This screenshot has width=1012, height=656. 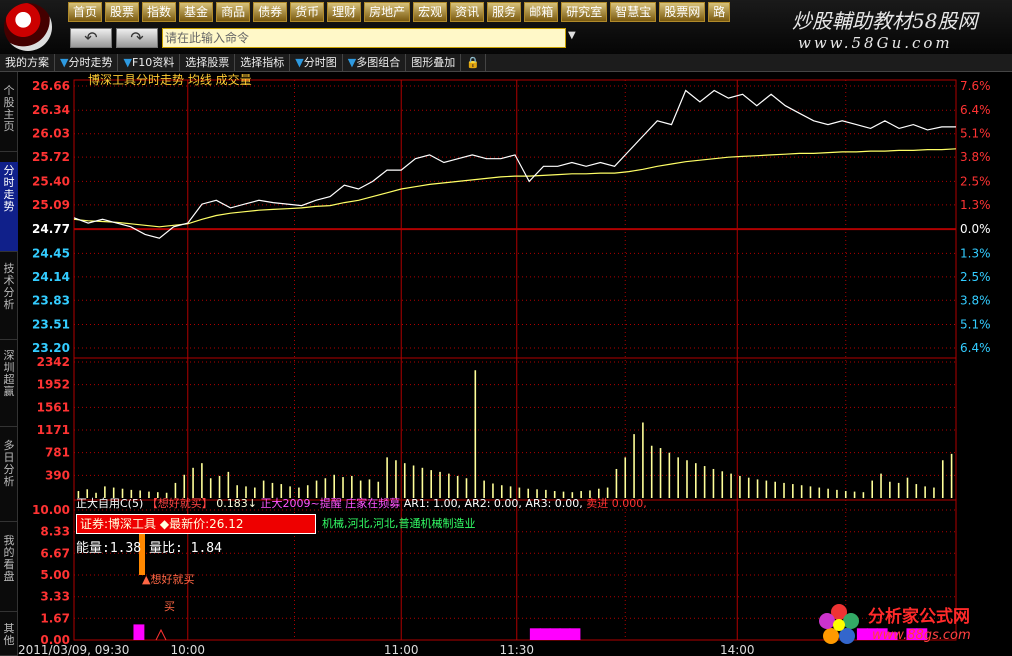 What do you see at coordinates (375, 62) in the screenshot?
I see `toolbar-item: ▼多图组合` at bounding box center [375, 62].